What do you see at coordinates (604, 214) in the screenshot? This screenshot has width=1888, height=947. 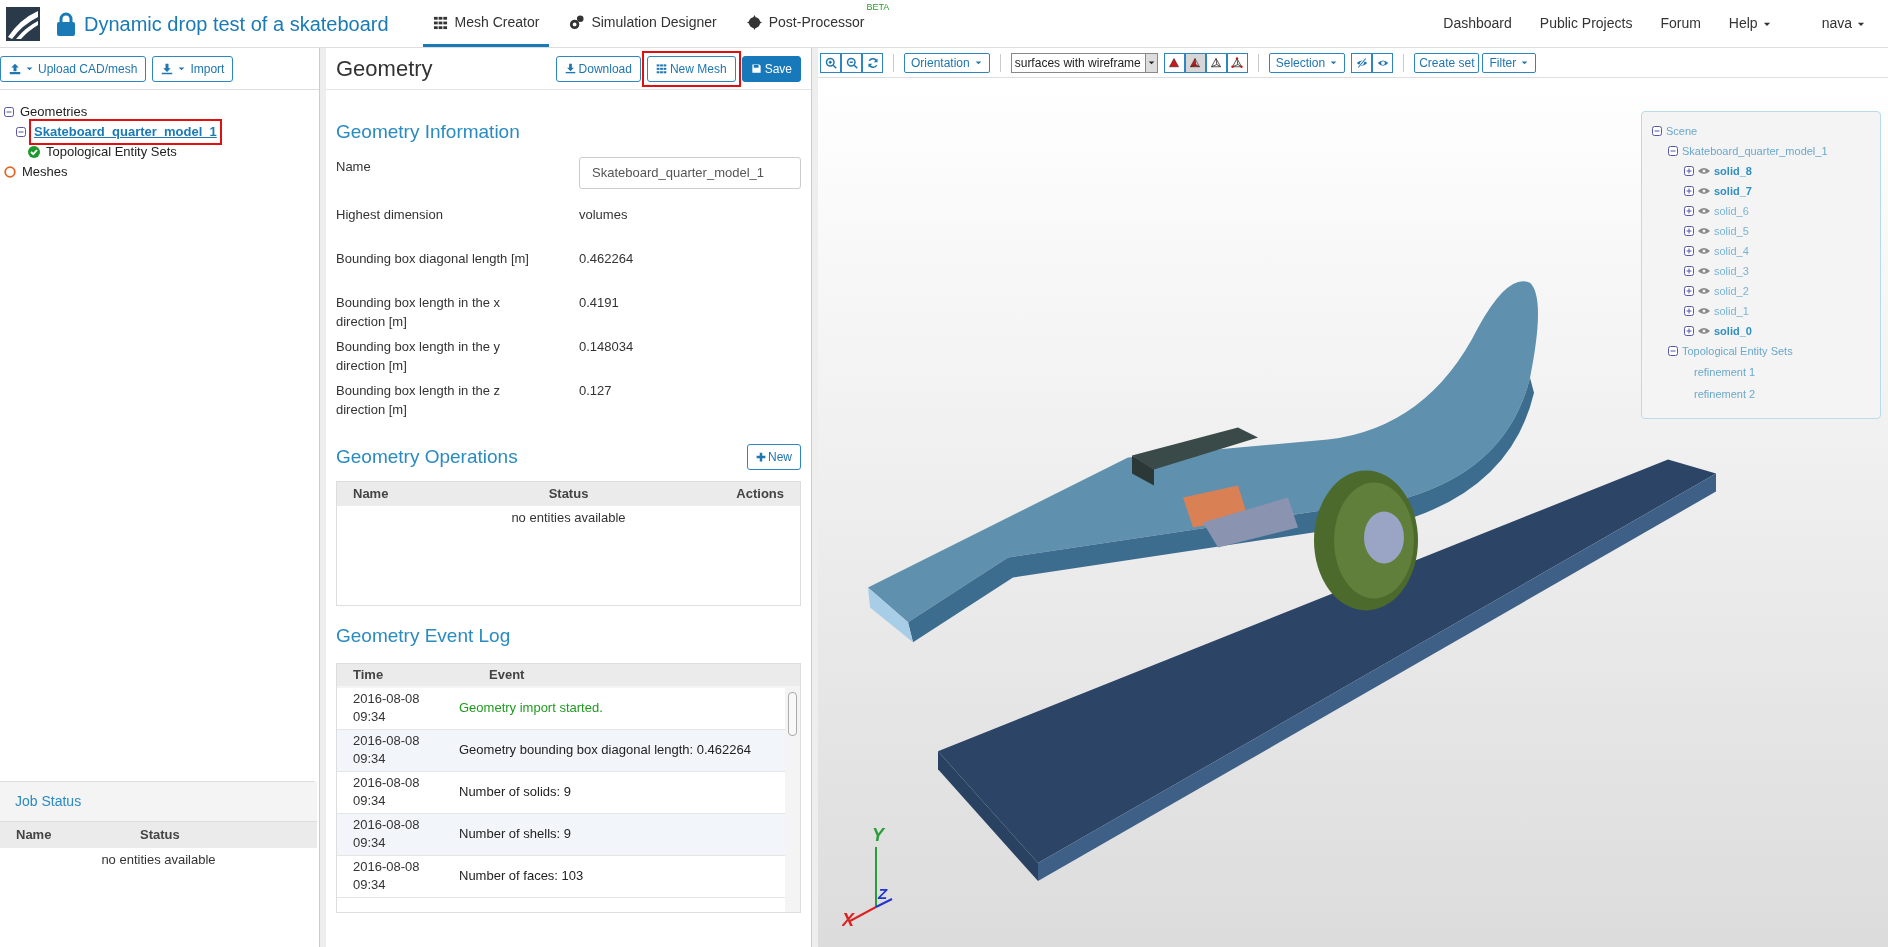 I see `field-value: volumes` at bounding box center [604, 214].